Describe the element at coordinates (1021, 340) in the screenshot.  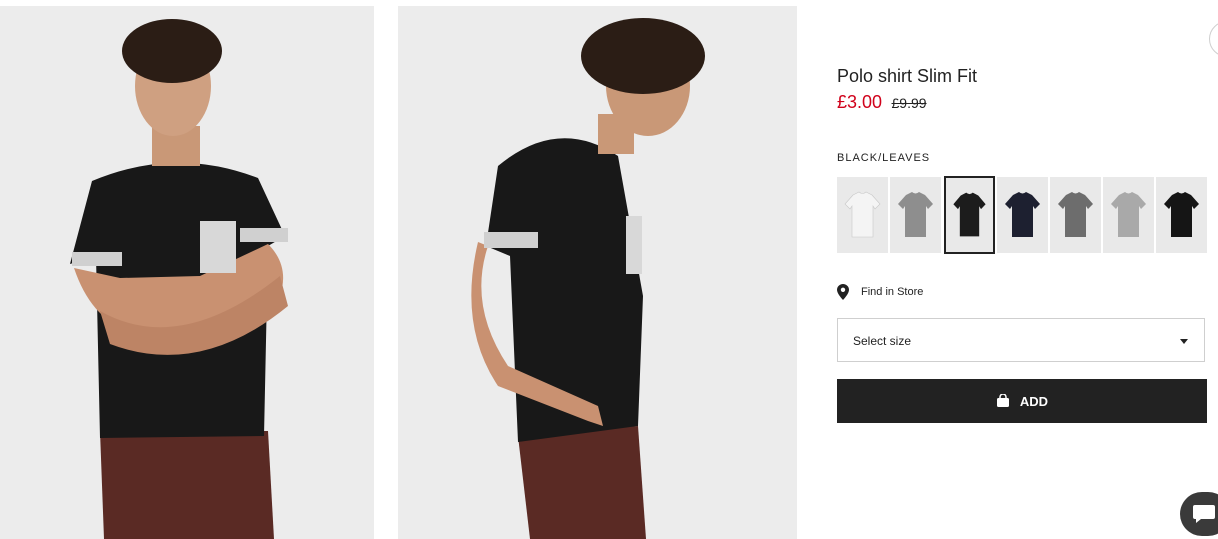
I see `size-select: Select size` at that location.